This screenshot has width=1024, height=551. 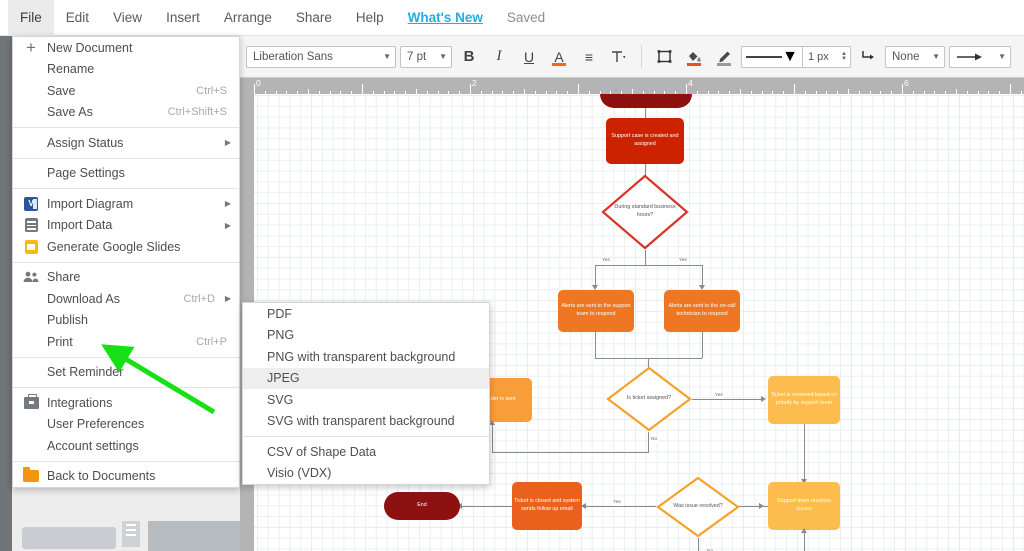 What do you see at coordinates (645, 258) in the screenshot?
I see `connector-hours-left-down` at bounding box center [645, 258].